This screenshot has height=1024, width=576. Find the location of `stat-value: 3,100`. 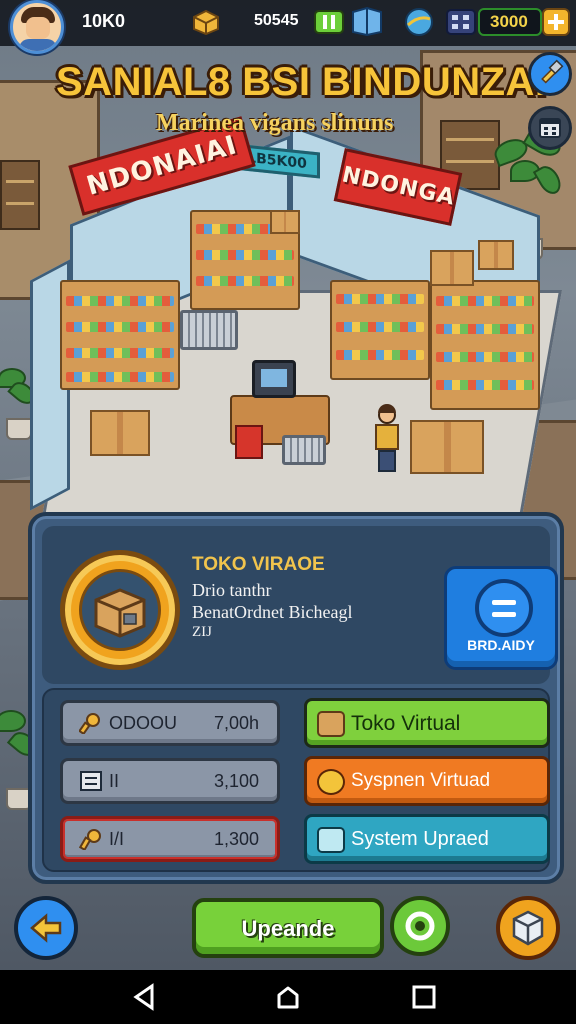

stat-value: 3,100 is located at coordinates (236, 781).